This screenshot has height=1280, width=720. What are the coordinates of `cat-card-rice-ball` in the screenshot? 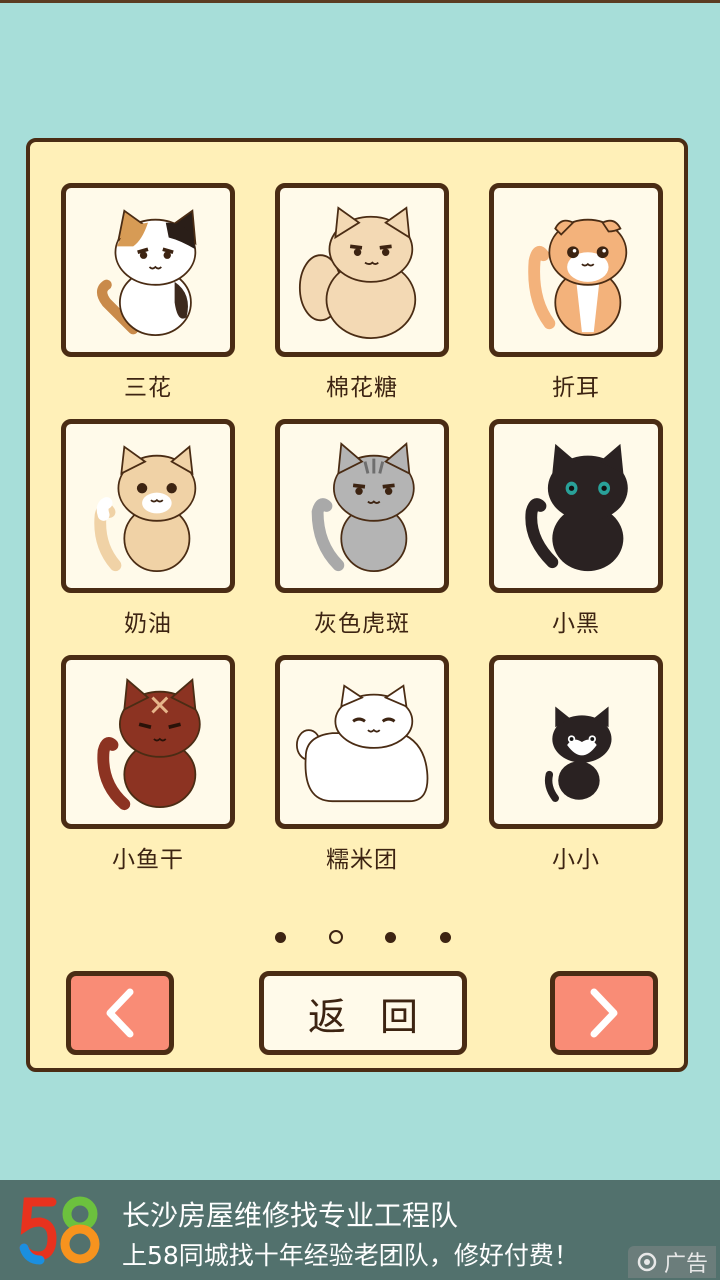 It's located at (362, 742).